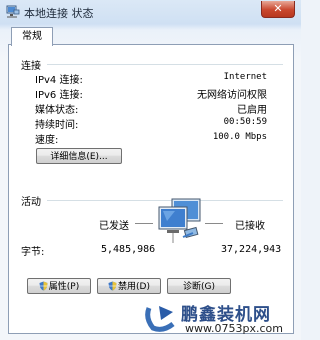 This screenshot has height=340, width=320. I want to click on received-label: 已接收, so click(250, 226).